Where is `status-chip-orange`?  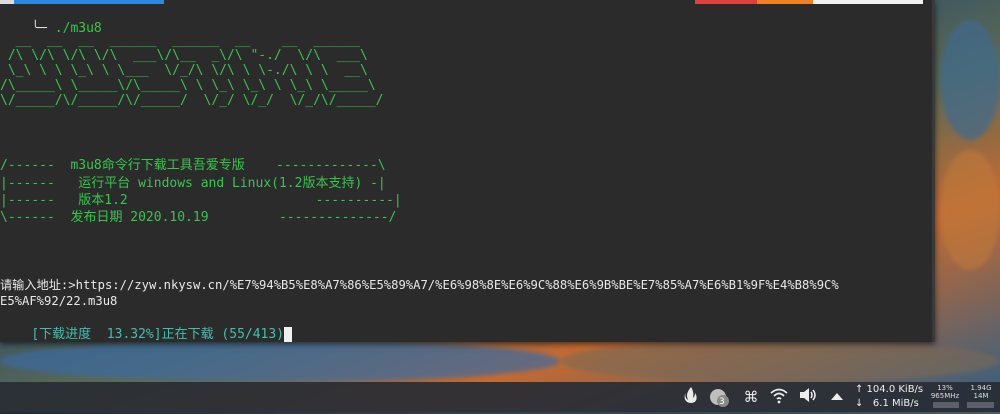 status-chip-orange is located at coordinates (785, 2).